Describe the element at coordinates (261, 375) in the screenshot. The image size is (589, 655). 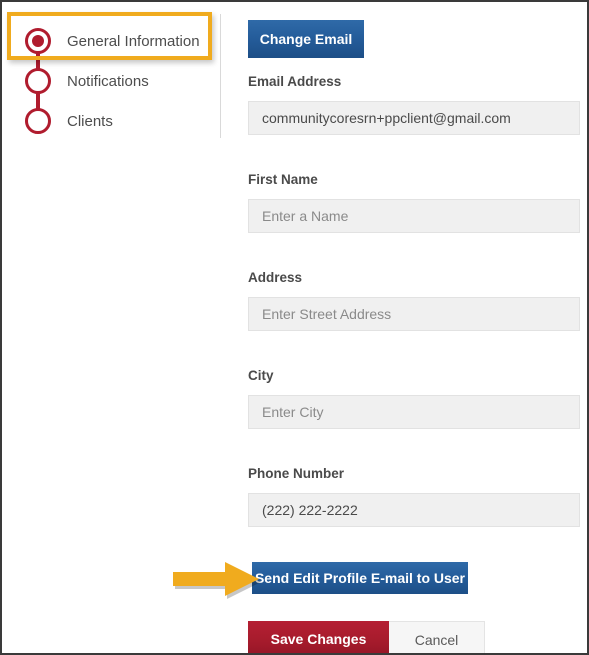
I see `city-label: City` at that location.